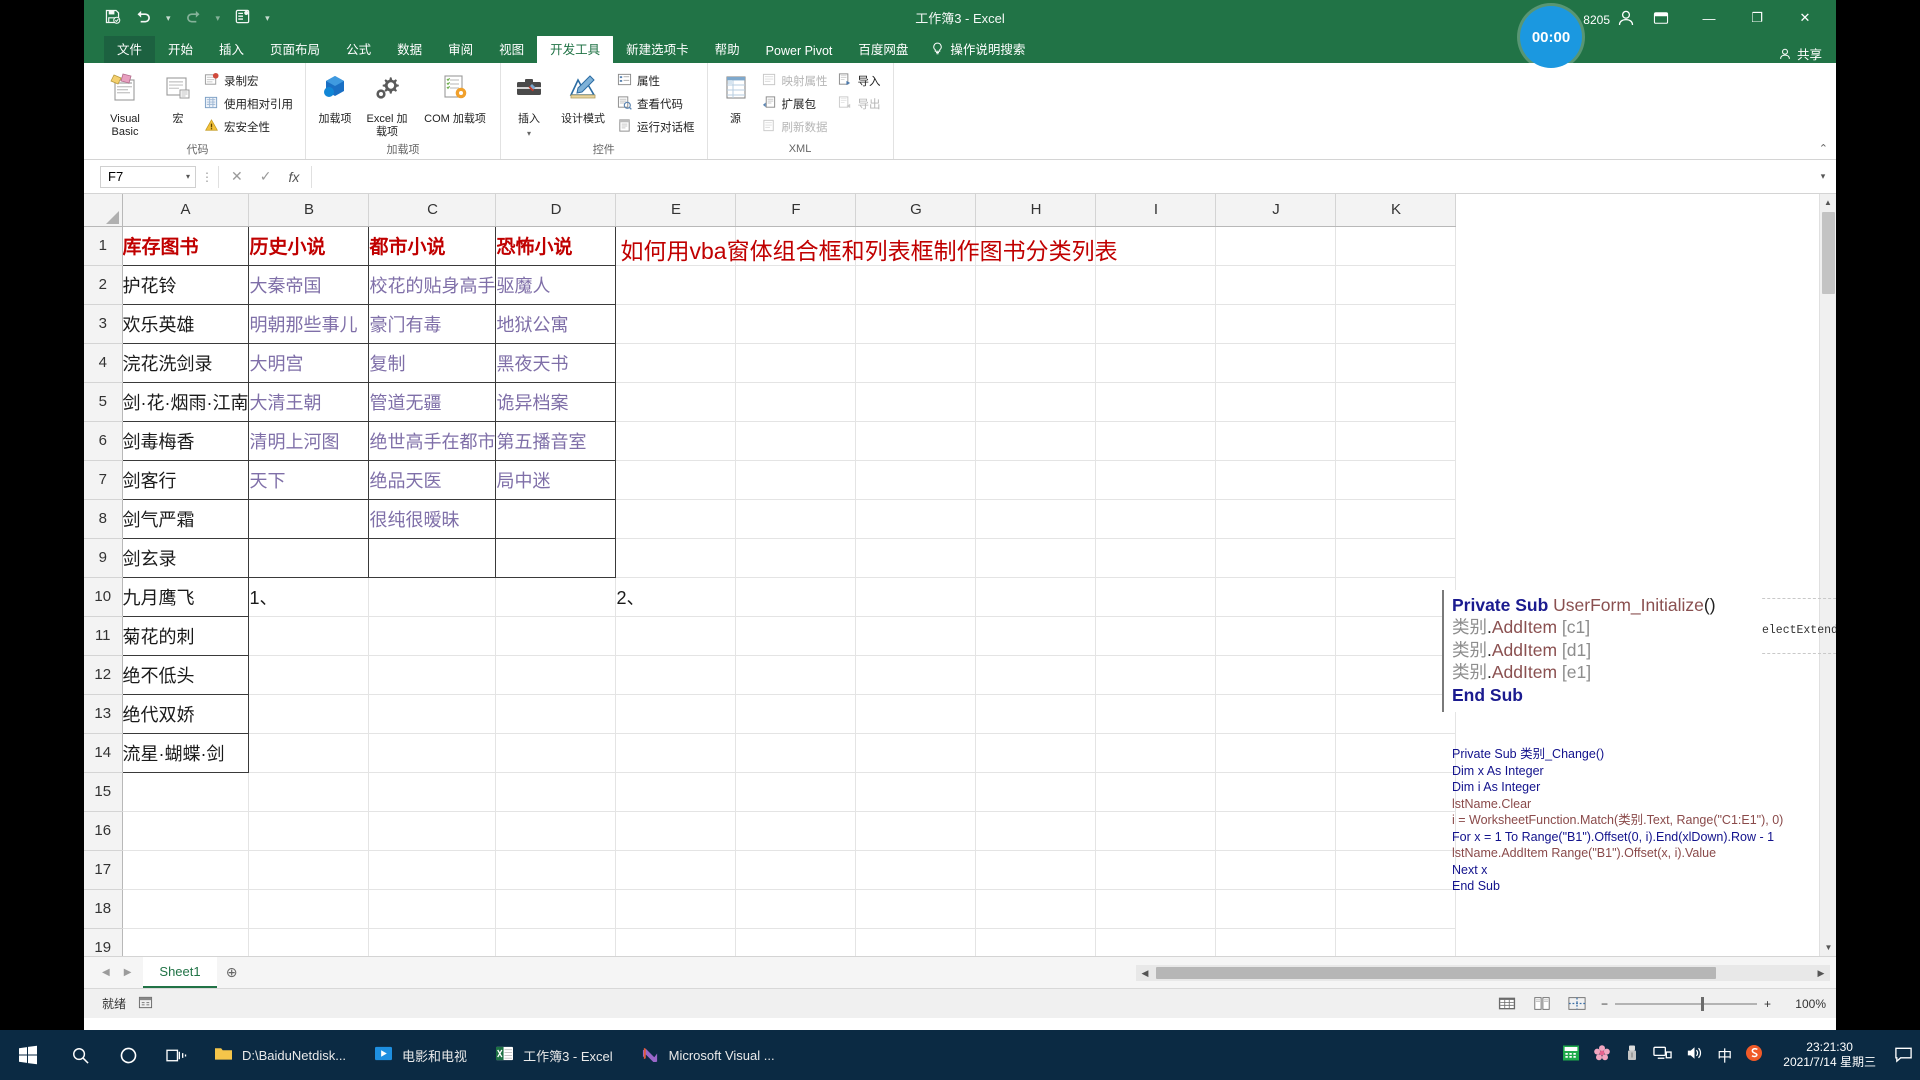 The width and height of the screenshot is (1920, 1080). Describe the element at coordinates (1396, 285) in the screenshot. I see `cell-K2` at that location.